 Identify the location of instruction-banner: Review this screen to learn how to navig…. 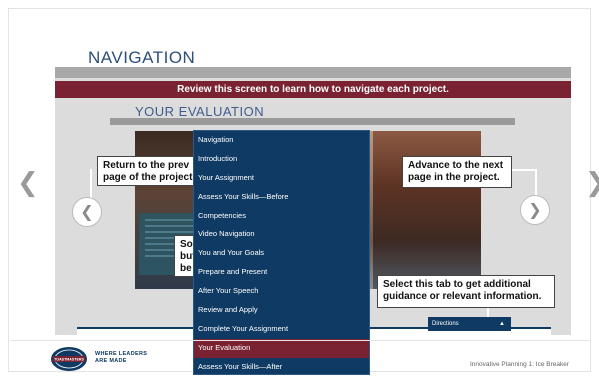
(313, 89).